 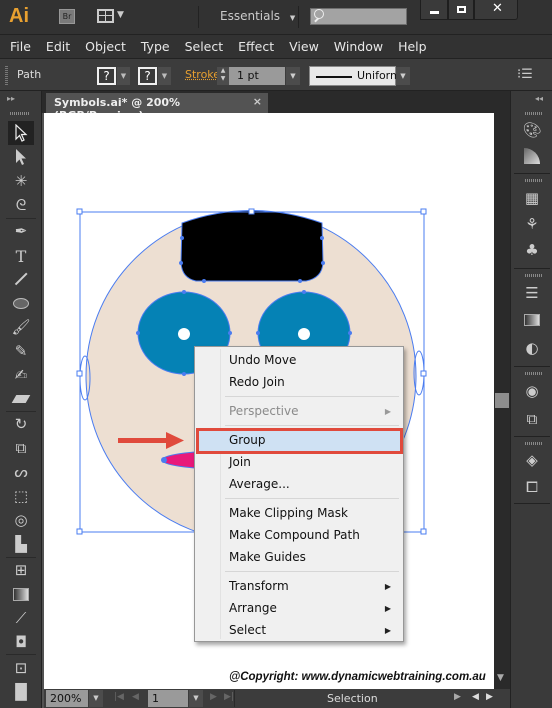 I want to click on menu-item-arrange: Arrange, so click(x=253, y=608).